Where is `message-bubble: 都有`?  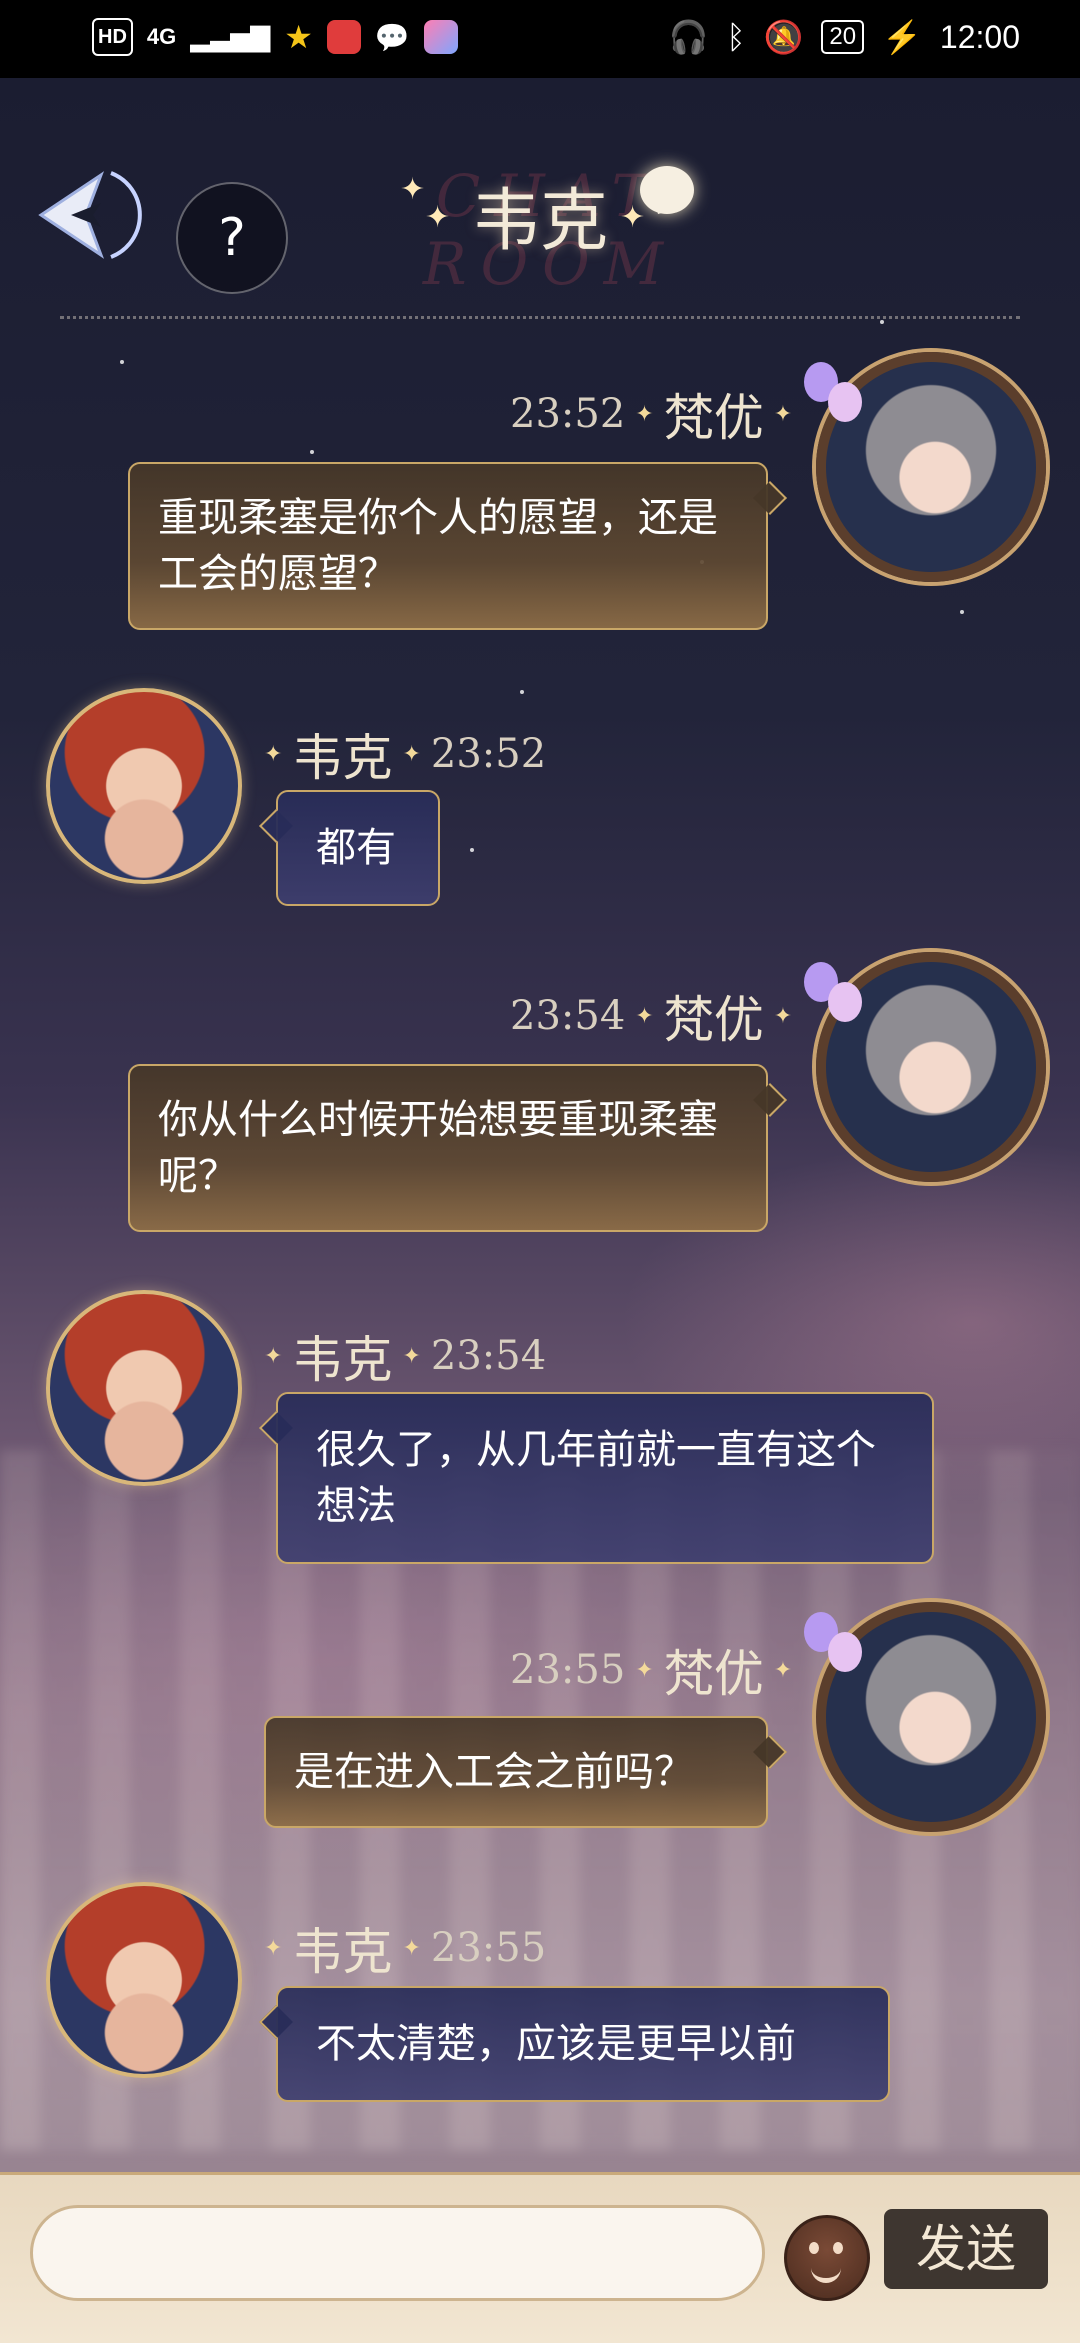 message-bubble: 都有 is located at coordinates (358, 848).